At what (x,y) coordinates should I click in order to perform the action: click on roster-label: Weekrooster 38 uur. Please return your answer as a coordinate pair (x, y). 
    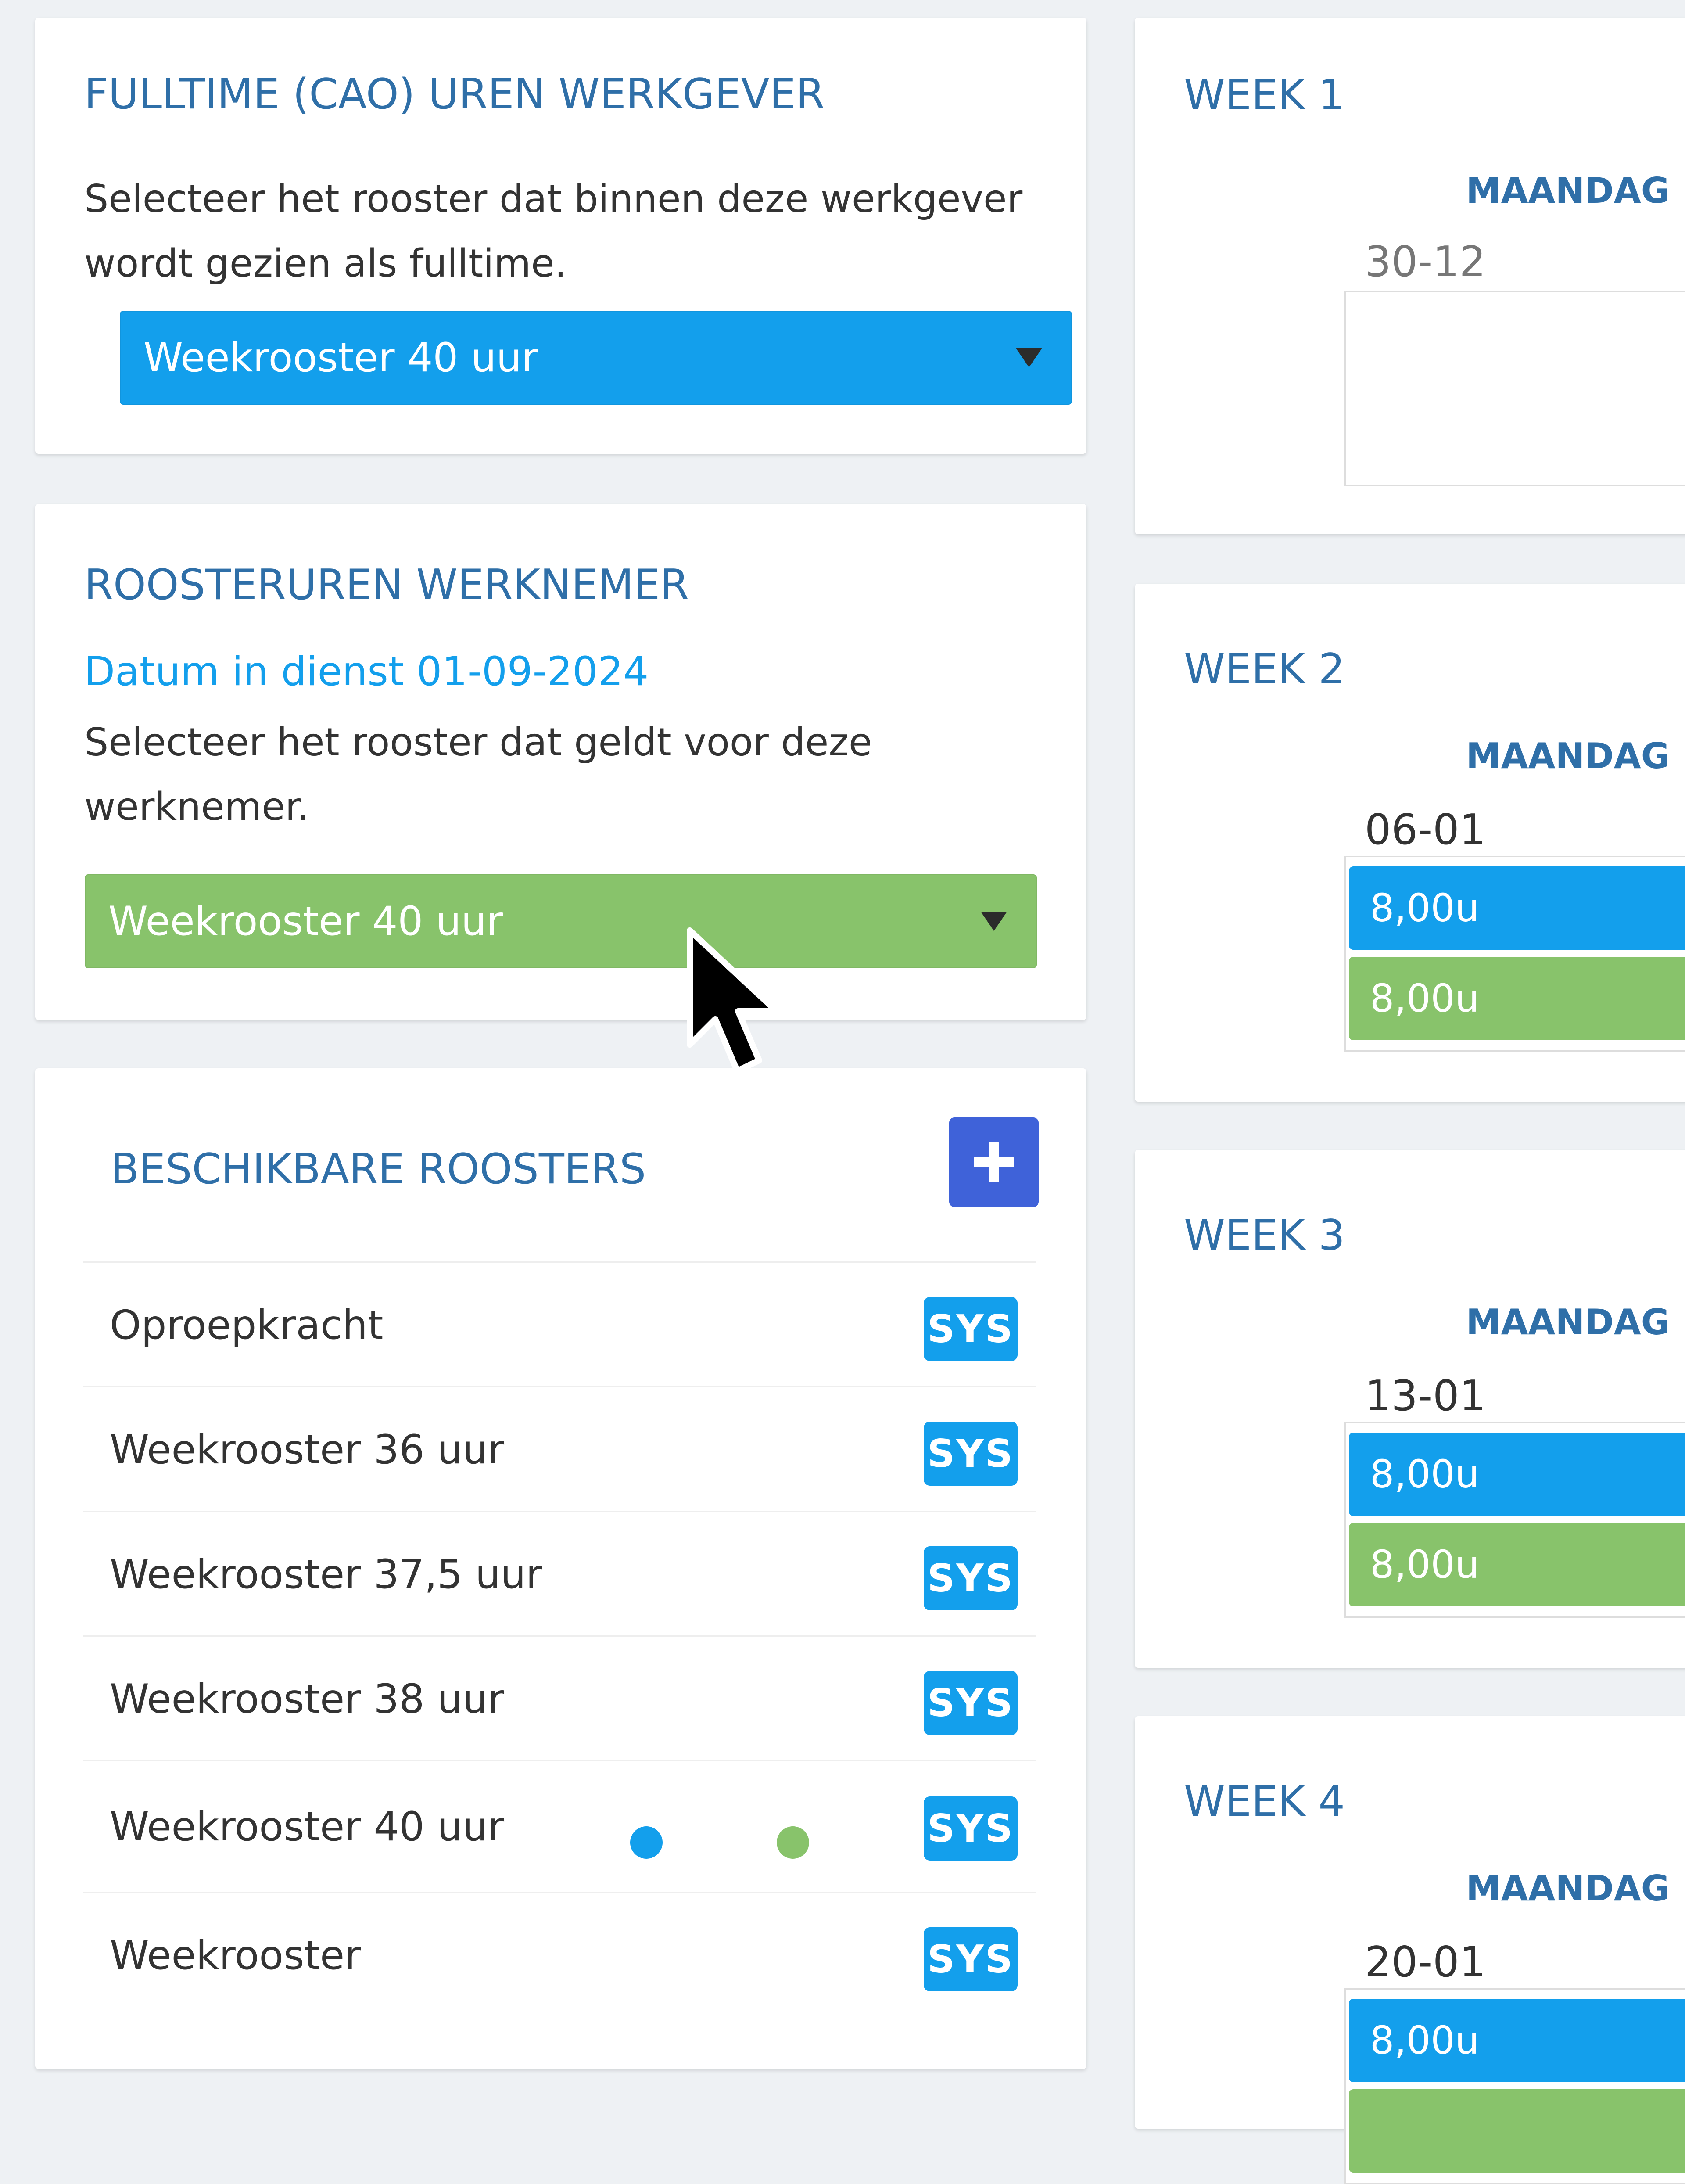
    Looking at the image, I should click on (307, 1699).